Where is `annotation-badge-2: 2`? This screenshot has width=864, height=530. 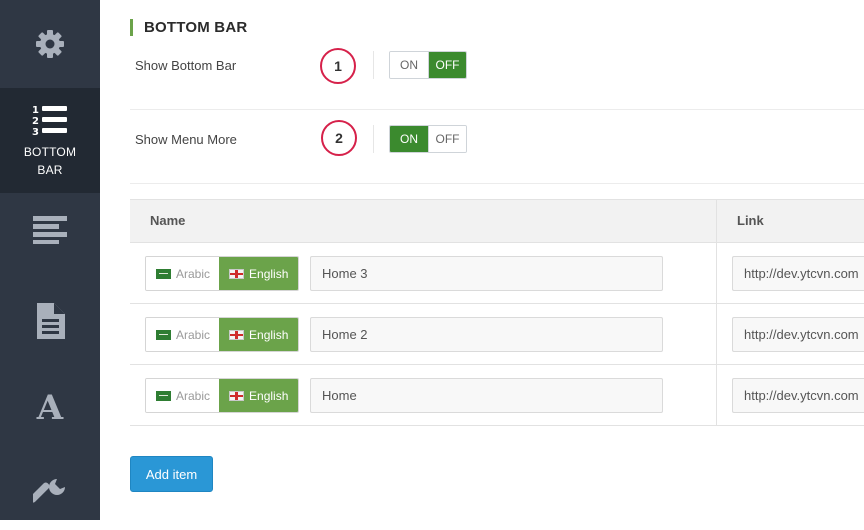 annotation-badge-2: 2 is located at coordinates (339, 138).